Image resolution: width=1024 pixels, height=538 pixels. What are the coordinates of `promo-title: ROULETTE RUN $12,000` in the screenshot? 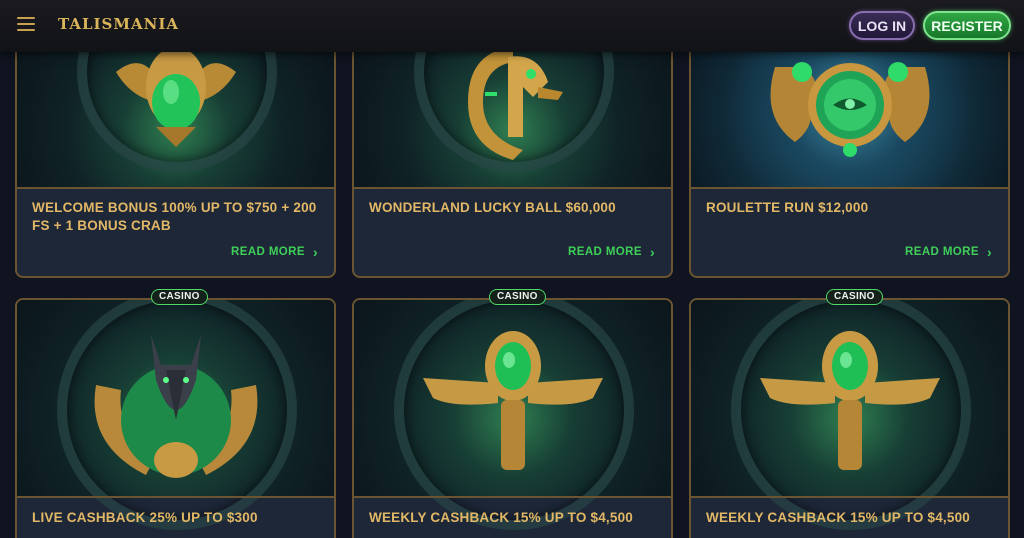 It's located at (787, 207).